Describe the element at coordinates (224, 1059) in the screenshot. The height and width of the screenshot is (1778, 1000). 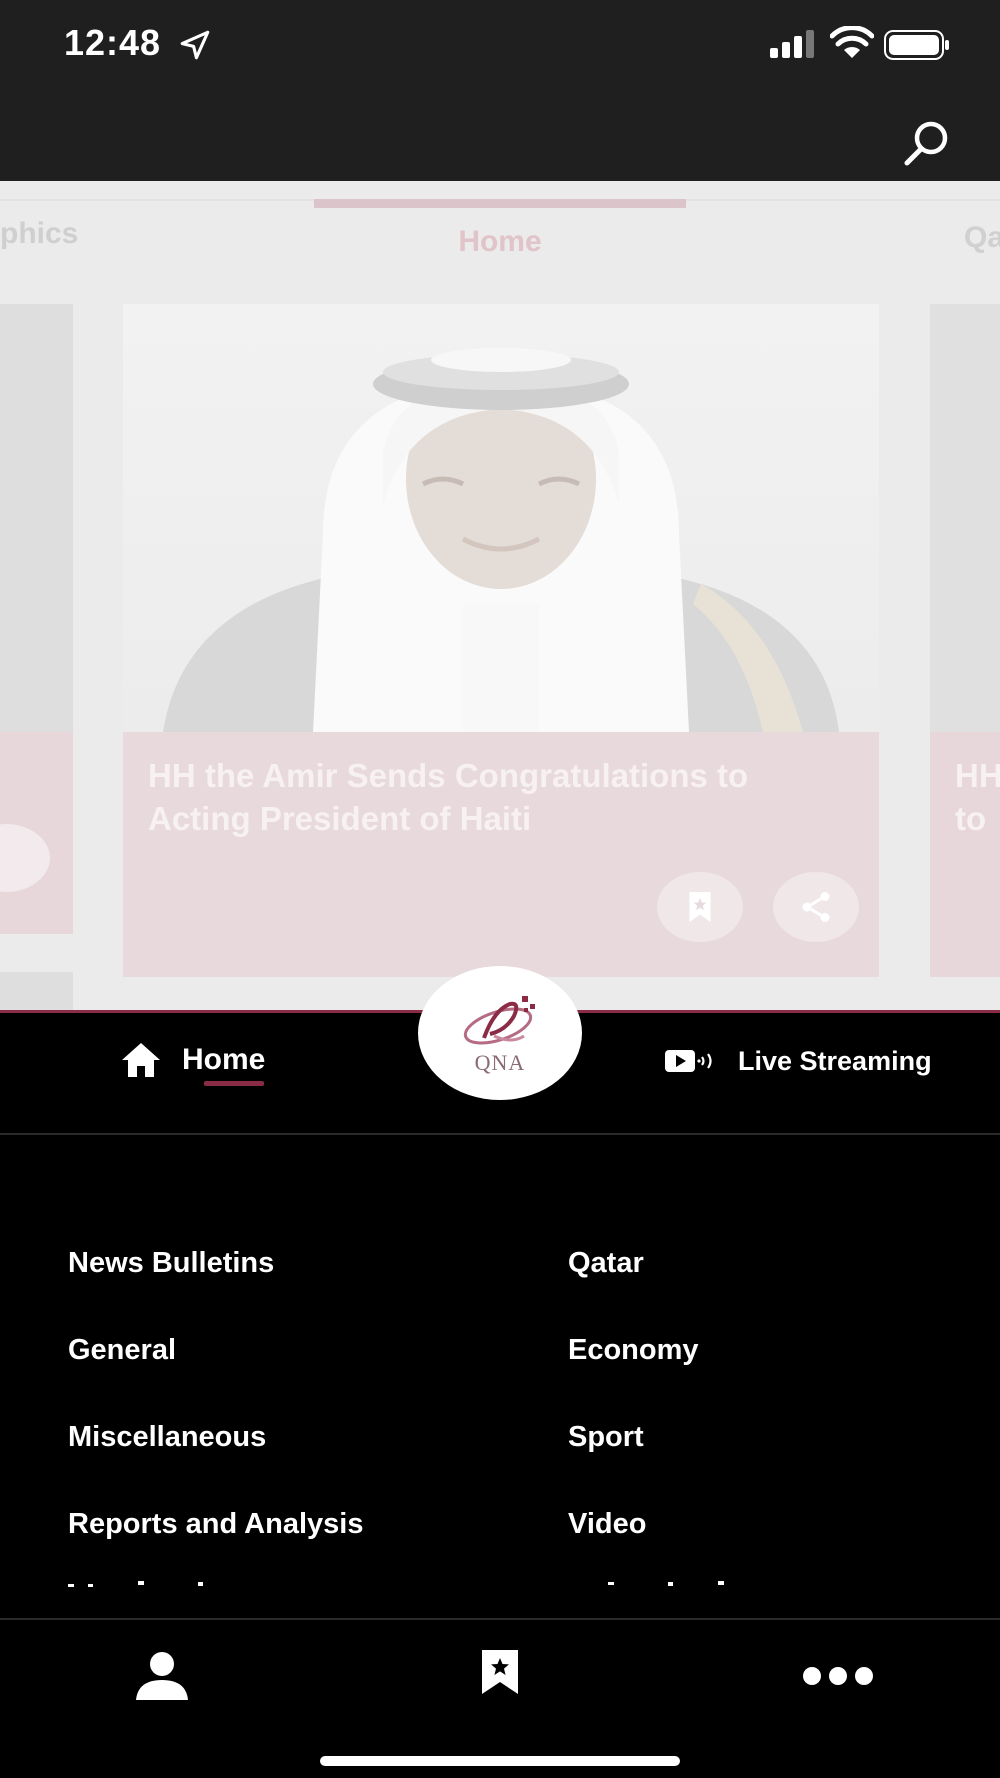
I see `nav-home-label: Home` at that location.